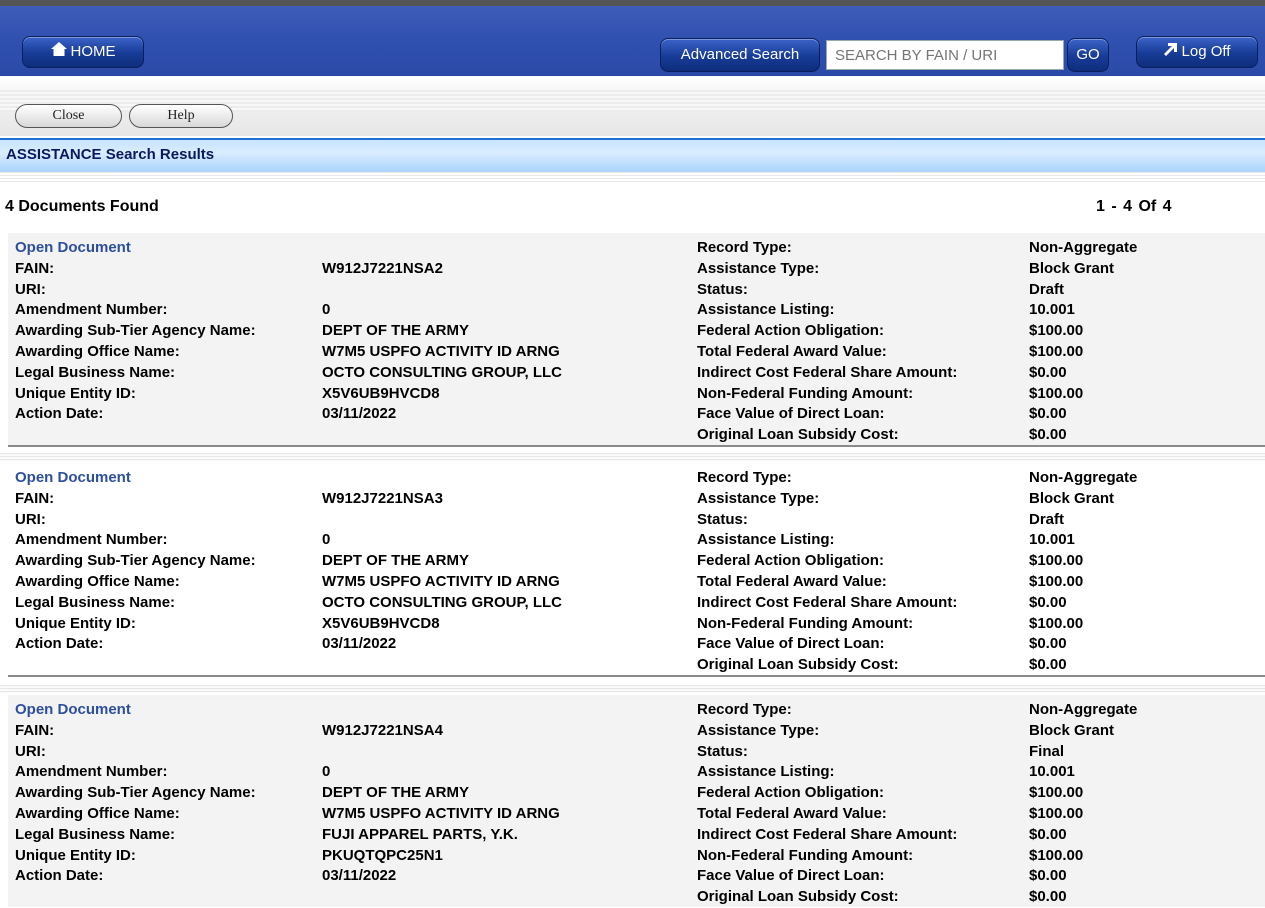 The image size is (1265, 908). What do you see at coordinates (740, 55) in the screenshot?
I see `advanced-search-button: Advanced Search` at bounding box center [740, 55].